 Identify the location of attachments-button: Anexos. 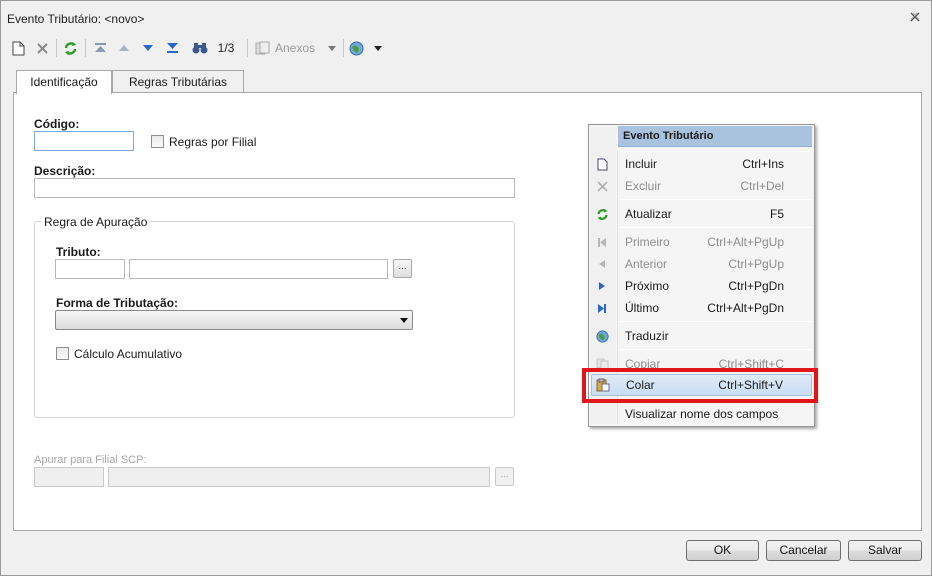
(288, 48).